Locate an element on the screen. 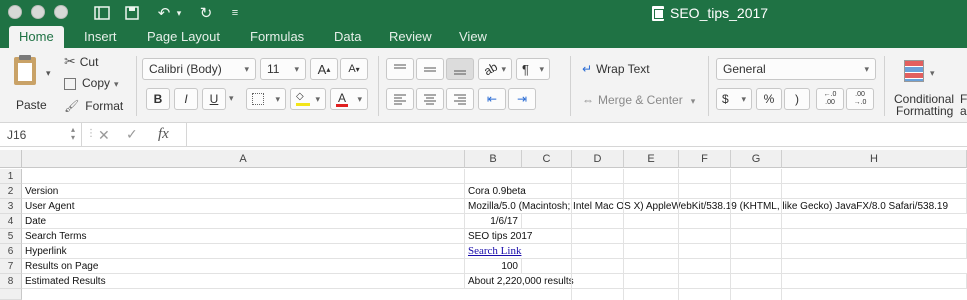 This screenshot has height=300, width=967. merge-center-button: ⇔ Merge & Center ▾ is located at coordinates (638, 100).